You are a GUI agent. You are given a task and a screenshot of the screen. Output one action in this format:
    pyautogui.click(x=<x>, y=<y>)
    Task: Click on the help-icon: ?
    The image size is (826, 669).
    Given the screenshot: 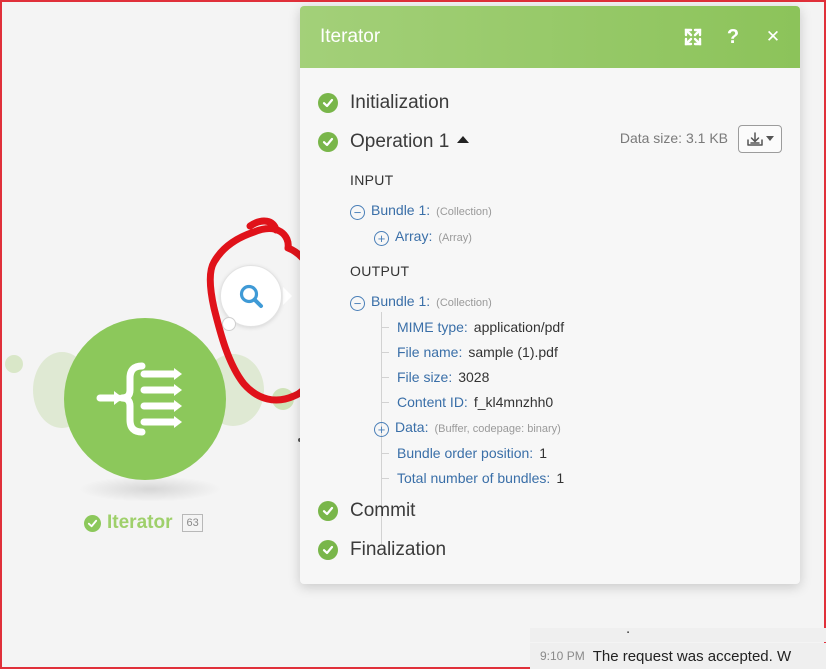 What is the action you would take?
    pyautogui.click(x=733, y=37)
    